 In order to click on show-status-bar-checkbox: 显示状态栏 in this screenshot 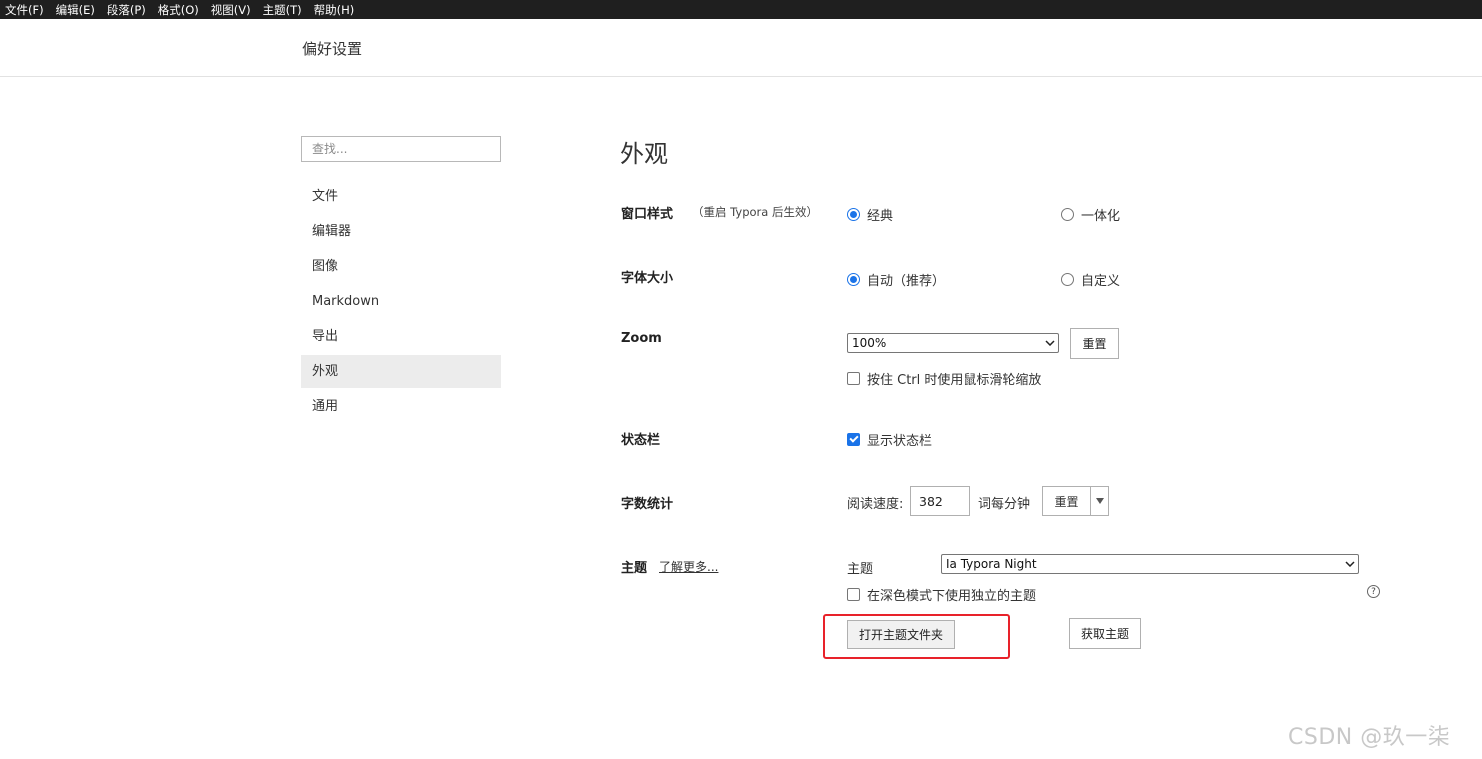, I will do `click(889, 439)`.